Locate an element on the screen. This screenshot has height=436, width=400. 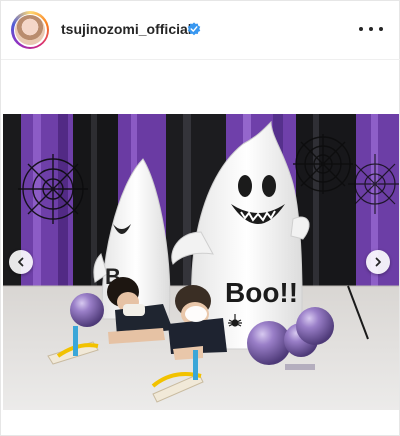
post-header: tsujinozomi_official is located at coordinates (200, 30).